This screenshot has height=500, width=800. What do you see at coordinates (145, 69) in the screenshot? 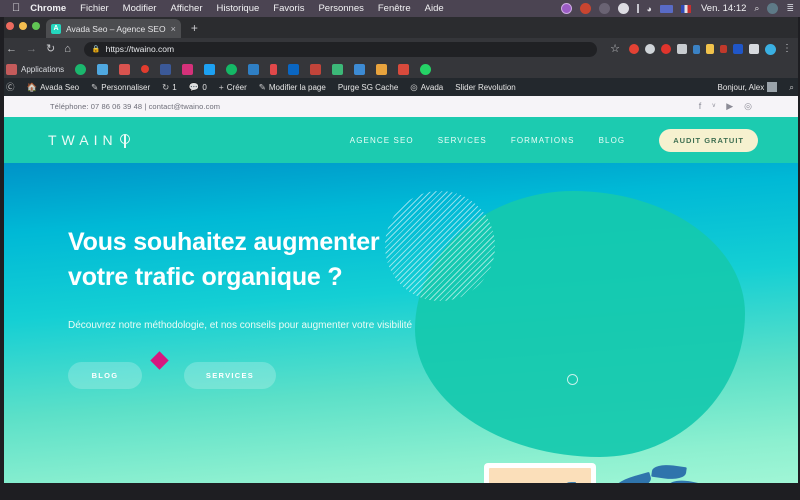
I see `record-icon` at bounding box center [145, 69].